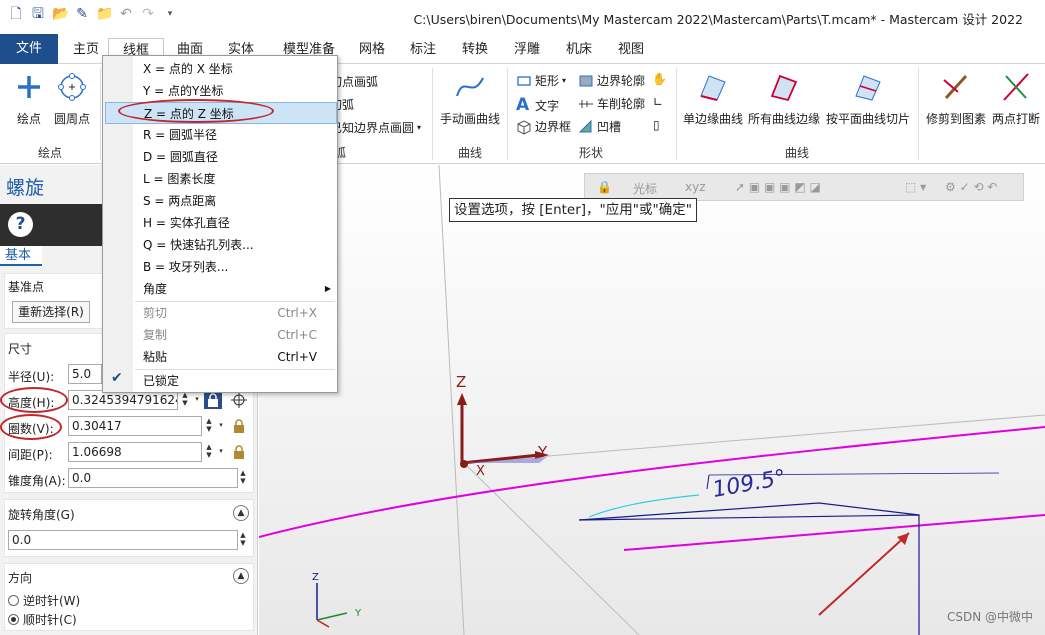 This screenshot has height=635, width=1045. What do you see at coordinates (480, 471) in the screenshot?
I see `axis-x-label: X` at bounding box center [480, 471].